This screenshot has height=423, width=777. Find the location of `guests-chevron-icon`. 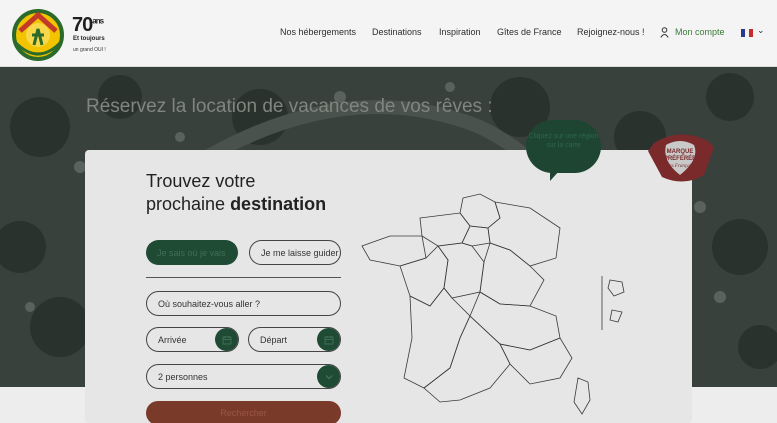

guests-chevron-icon is located at coordinates (328, 376).